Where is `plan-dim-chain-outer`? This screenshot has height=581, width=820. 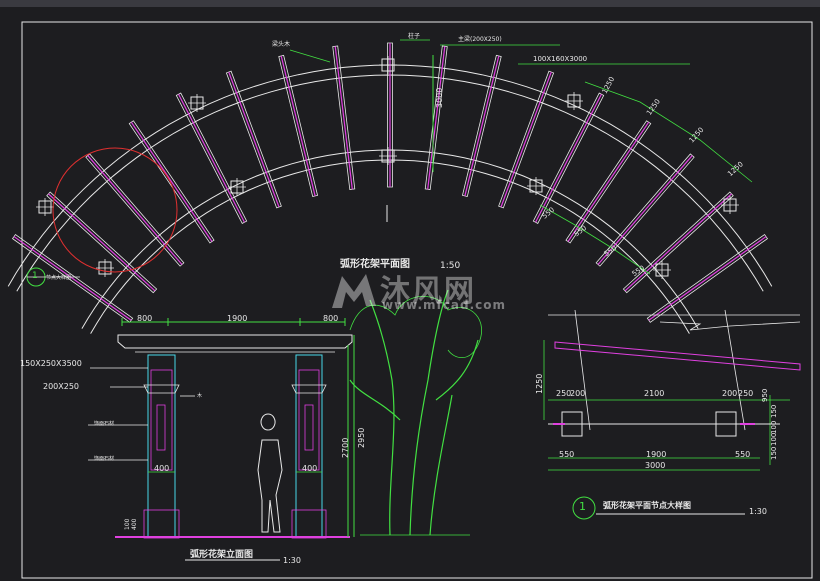 plan-dim-chain-outer is located at coordinates (668, 132).